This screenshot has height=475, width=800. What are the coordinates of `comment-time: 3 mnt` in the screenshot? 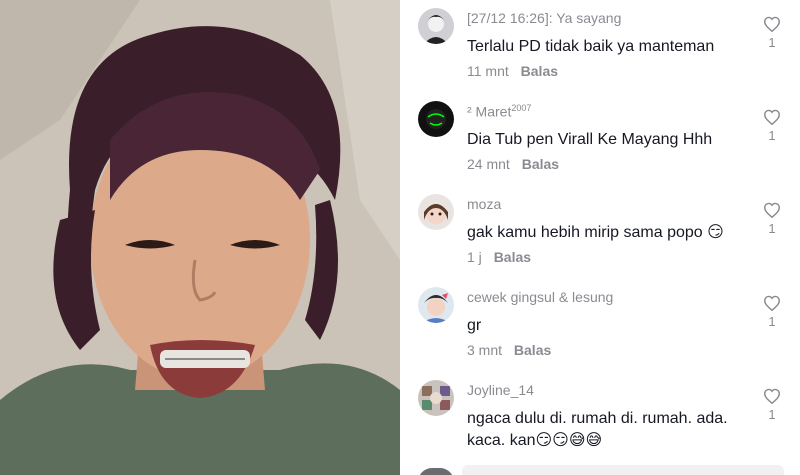 It's located at (485, 350).